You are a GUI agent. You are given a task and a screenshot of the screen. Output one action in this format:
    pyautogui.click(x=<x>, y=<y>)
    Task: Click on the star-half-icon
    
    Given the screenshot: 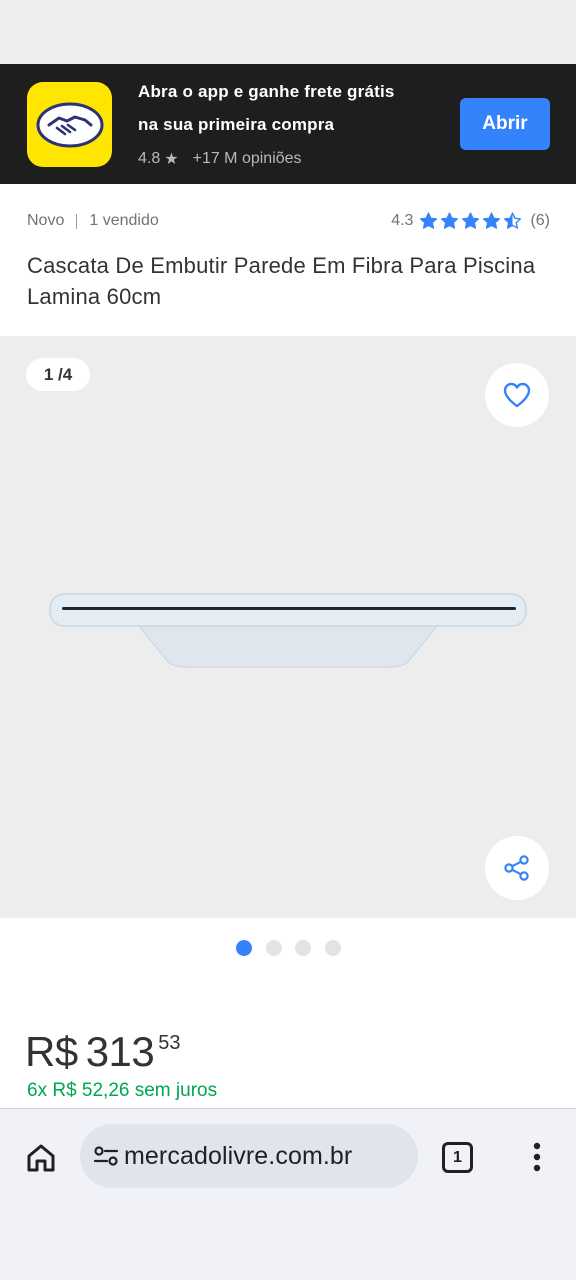 What is the action you would take?
    pyautogui.click(x=513, y=220)
    